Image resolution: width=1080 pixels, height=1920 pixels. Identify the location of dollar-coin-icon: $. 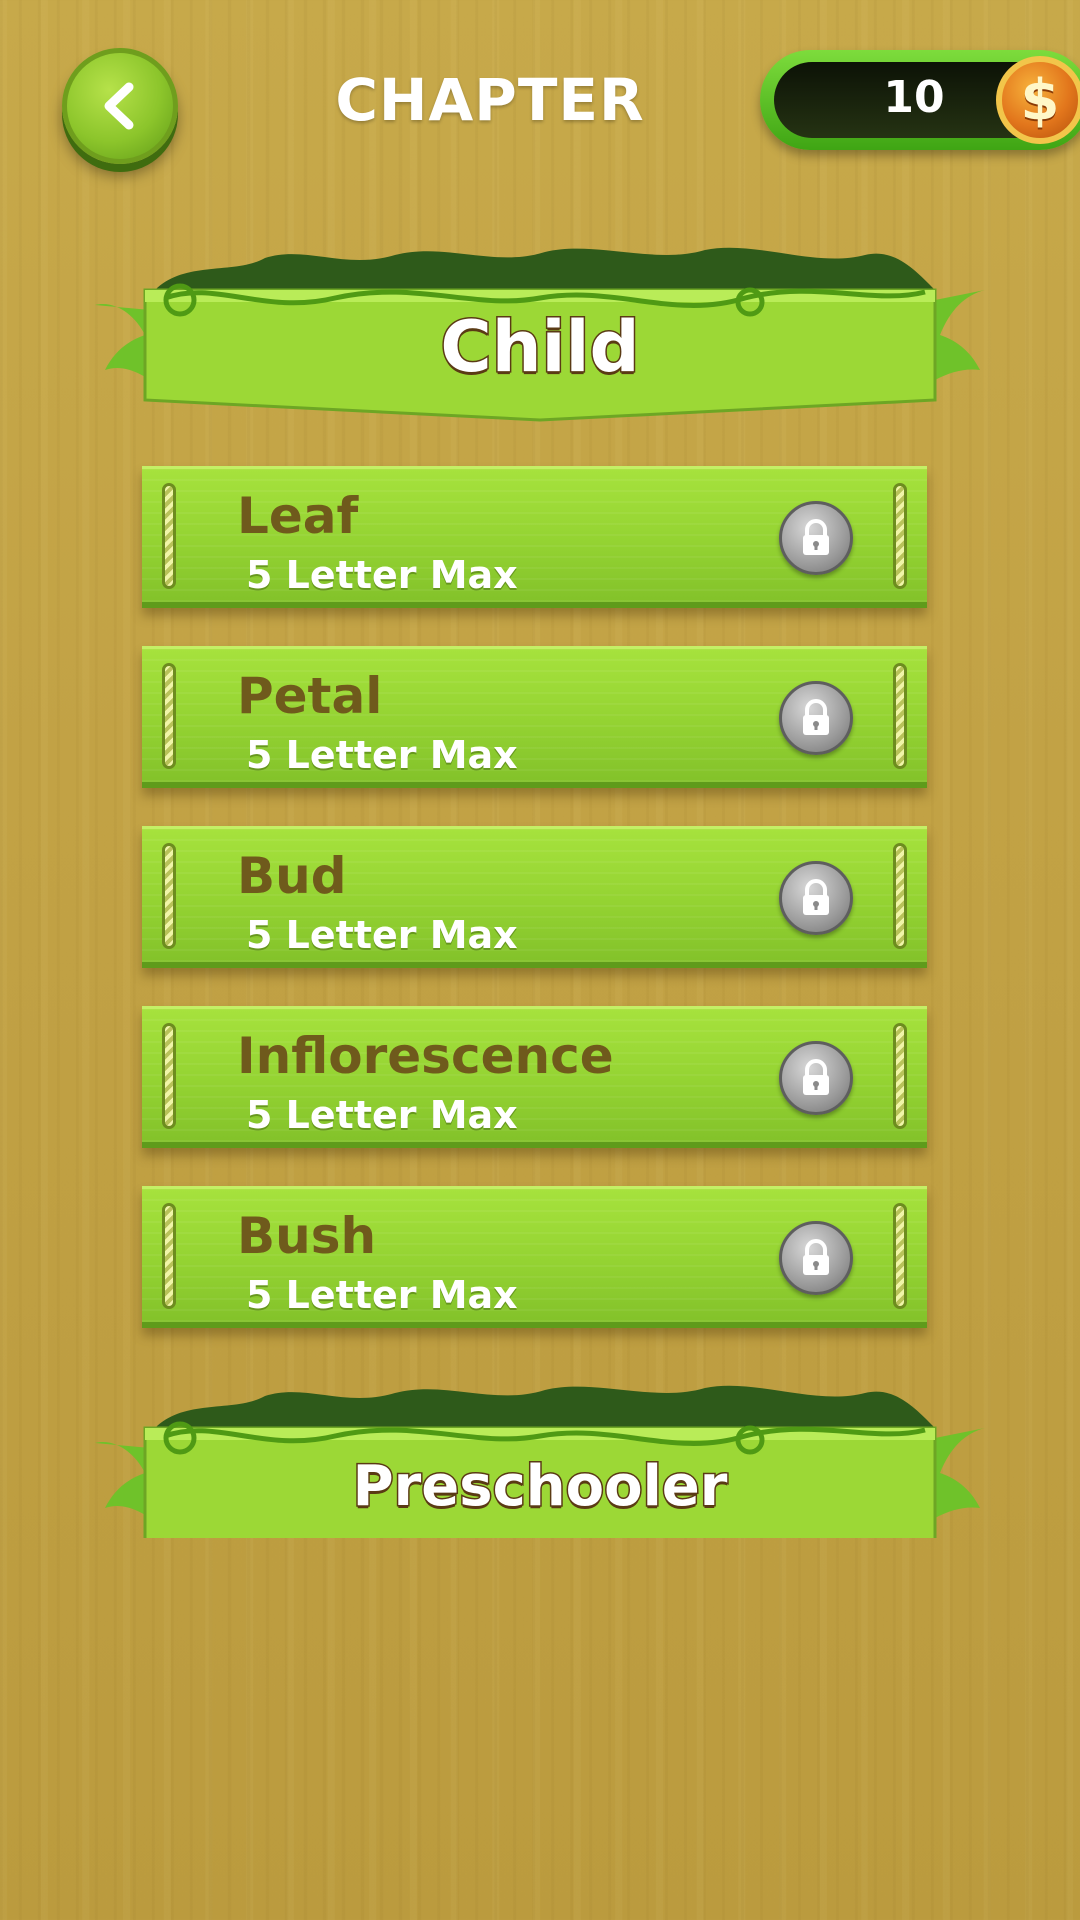
(1038, 100).